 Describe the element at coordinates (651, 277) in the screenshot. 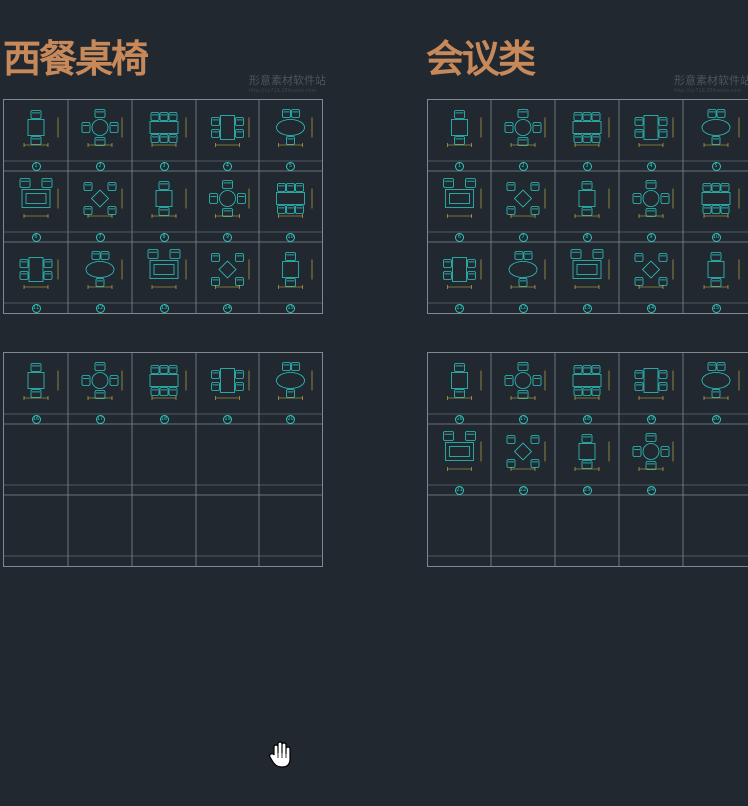

I see `right-top-cell: 14` at that location.